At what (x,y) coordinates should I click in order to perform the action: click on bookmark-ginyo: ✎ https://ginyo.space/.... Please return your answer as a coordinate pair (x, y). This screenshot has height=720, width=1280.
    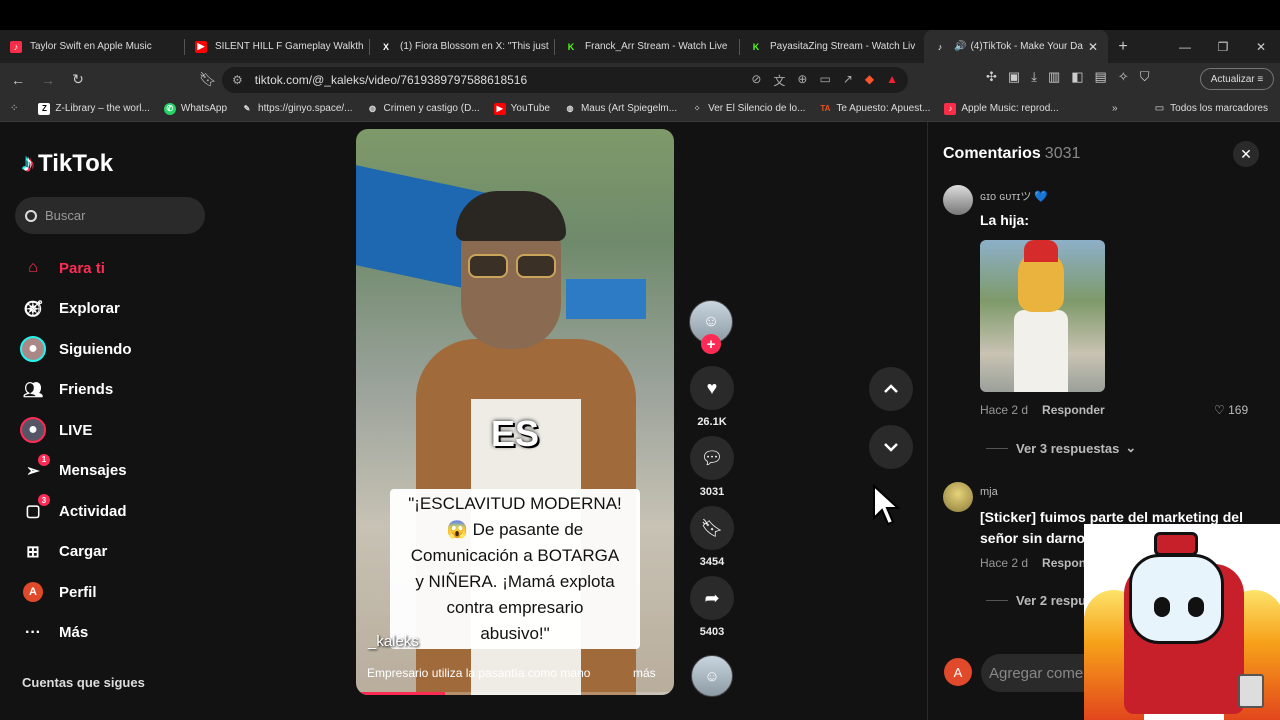
    Looking at the image, I should click on (297, 109).